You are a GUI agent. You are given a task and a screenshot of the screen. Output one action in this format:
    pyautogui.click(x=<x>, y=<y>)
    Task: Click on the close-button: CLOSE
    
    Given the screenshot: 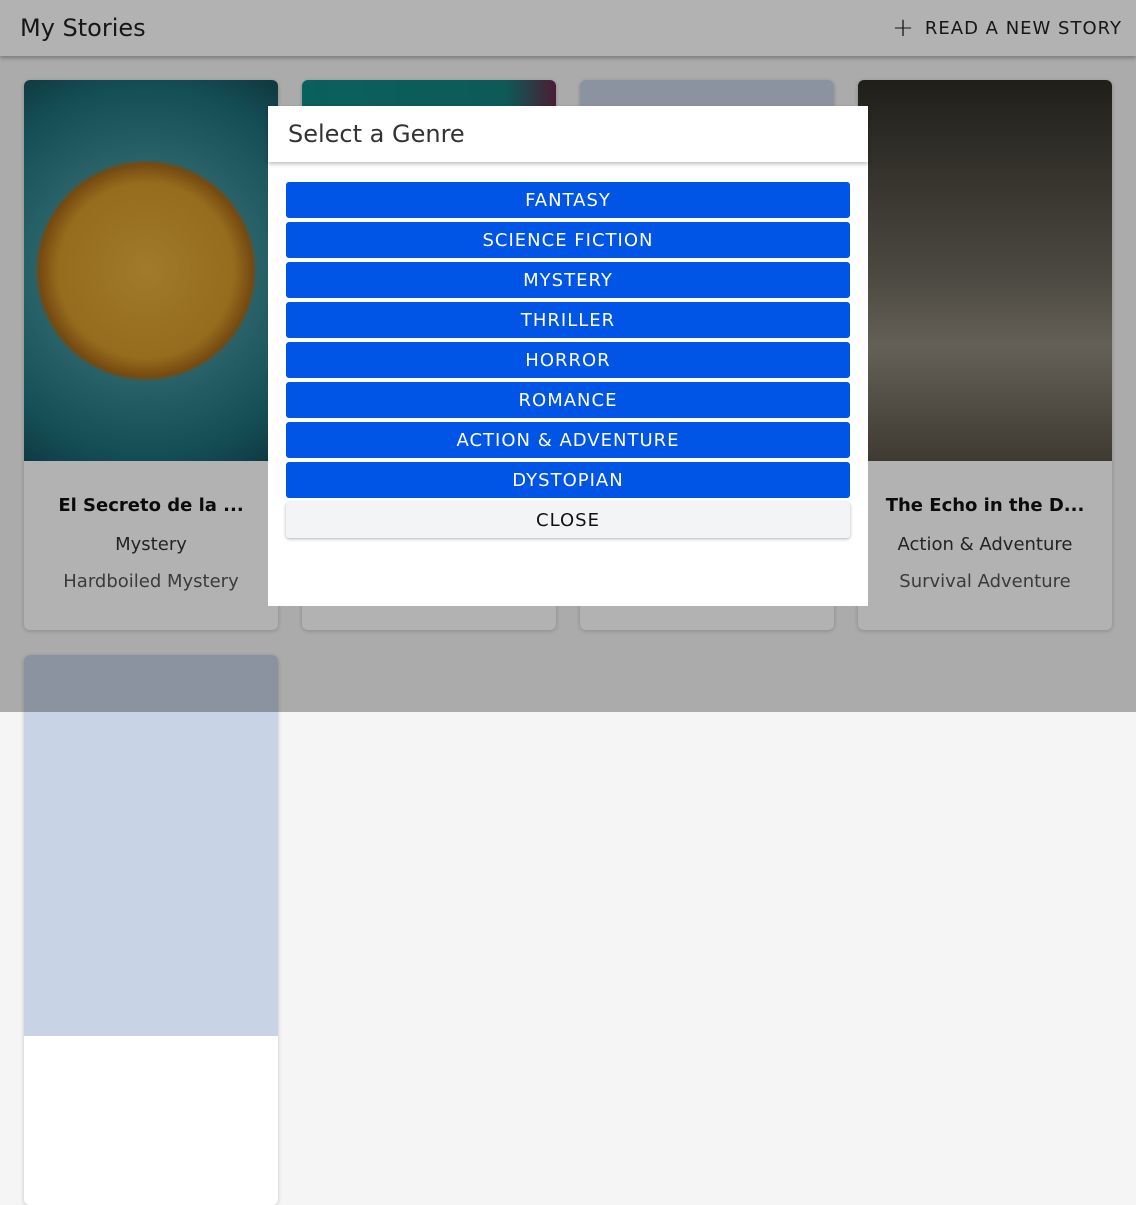 What is the action you would take?
    pyautogui.click(x=568, y=520)
    